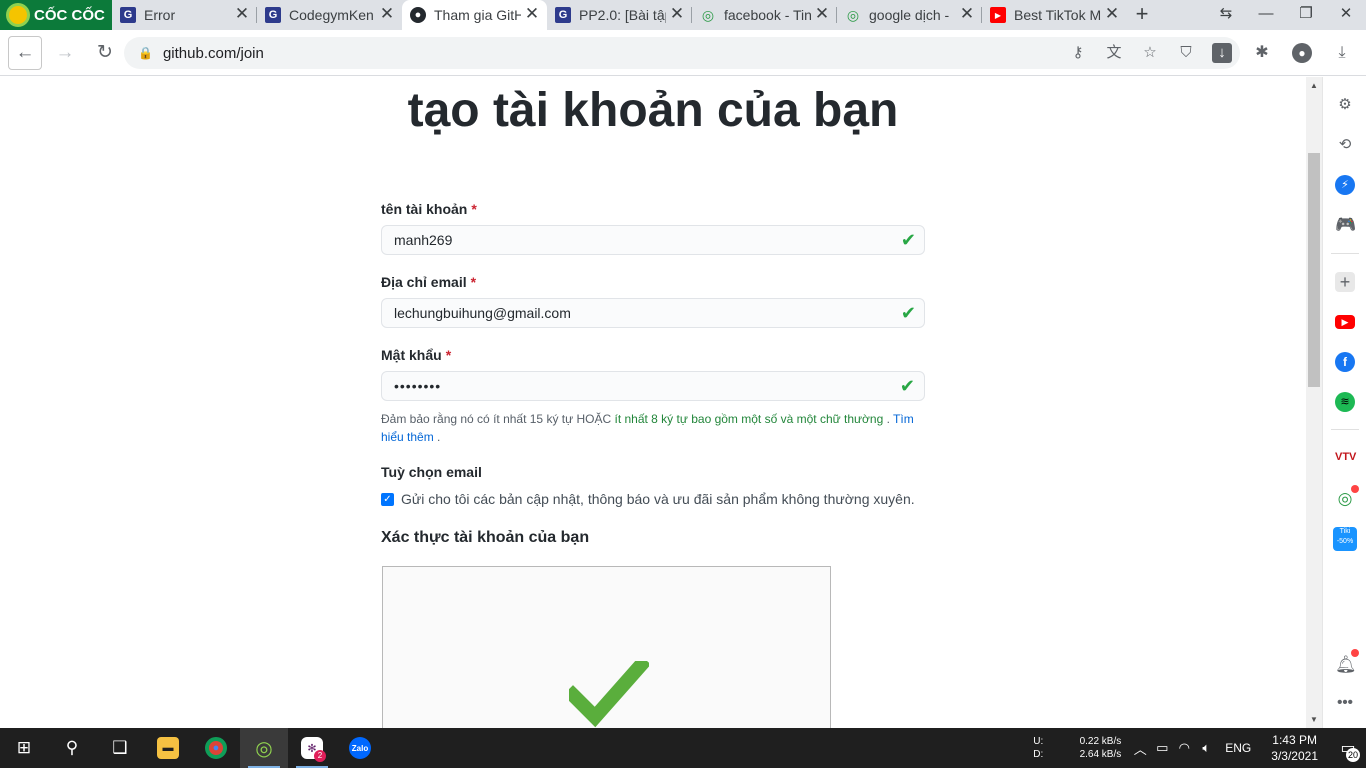  I want to click on address-bar: 🔒 github.com/join ⚷ 文 ☆ ⛉ ↓, so click(682, 53).